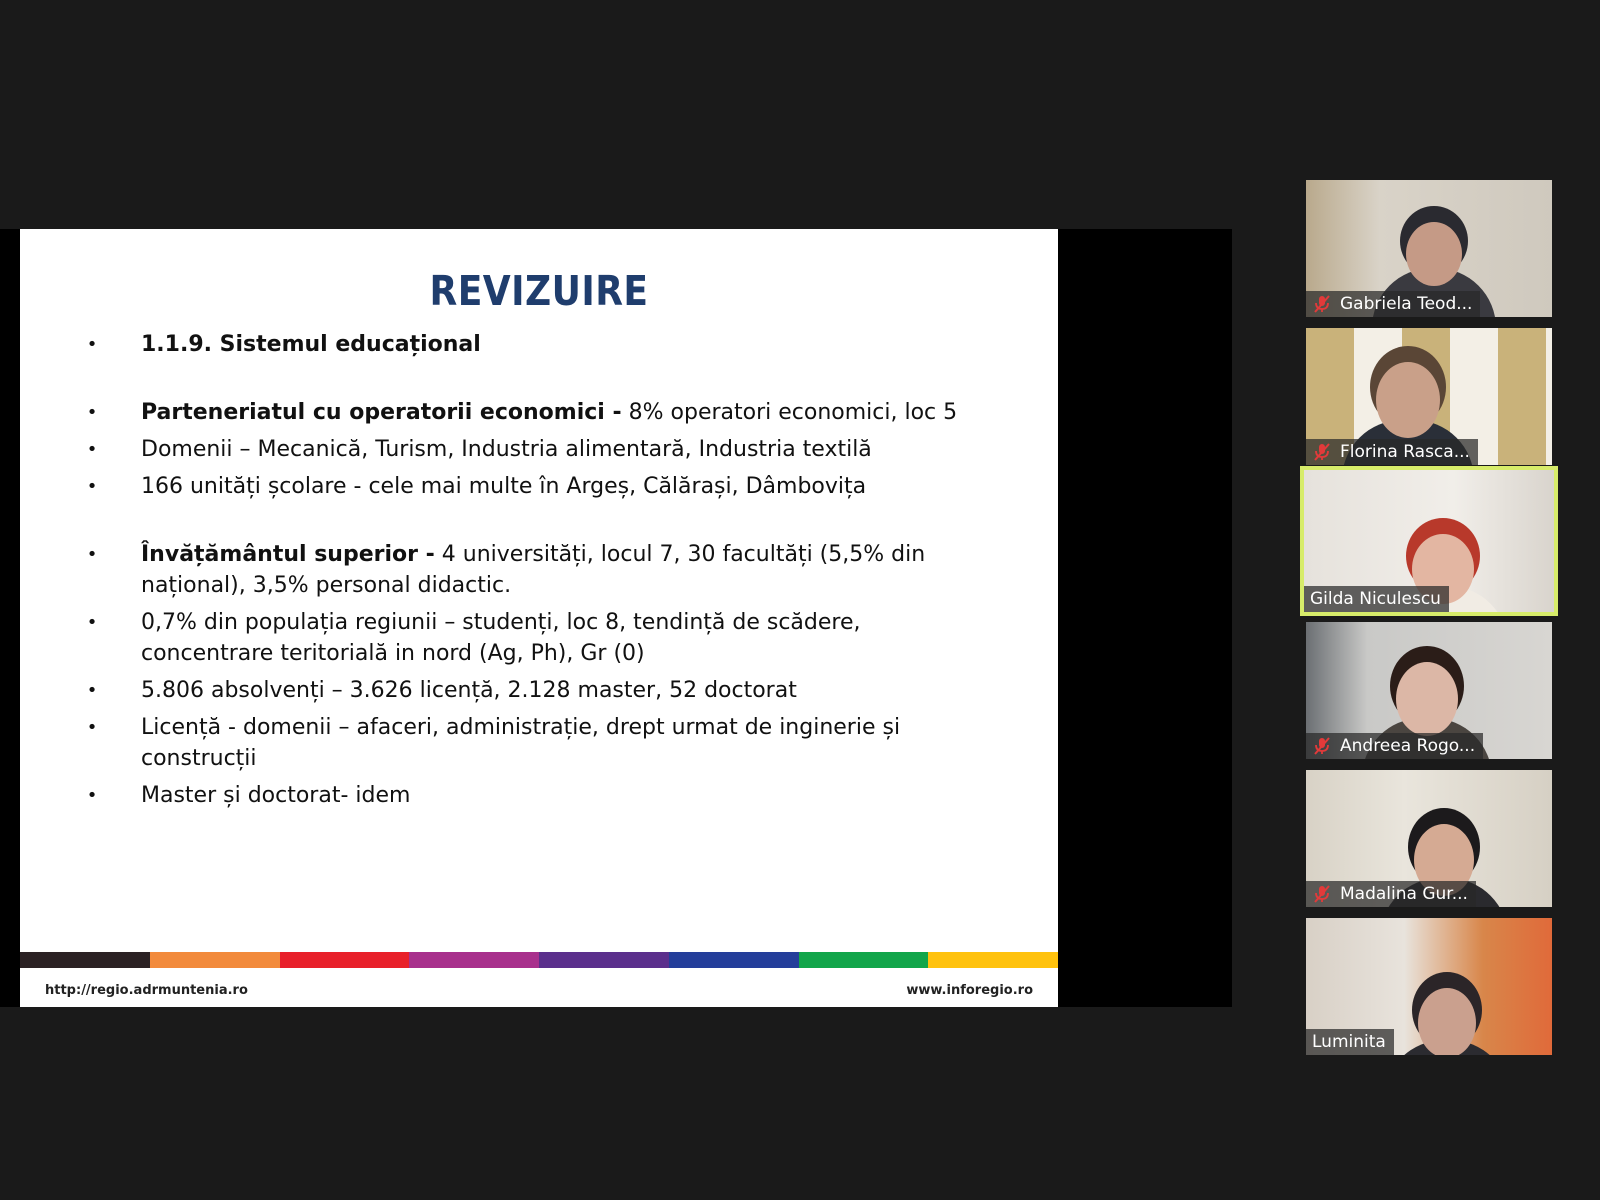 Image resolution: width=1600 pixels, height=1200 pixels. I want to click on bullet-bold-text: Învățământul superior -, so click(288, 554).